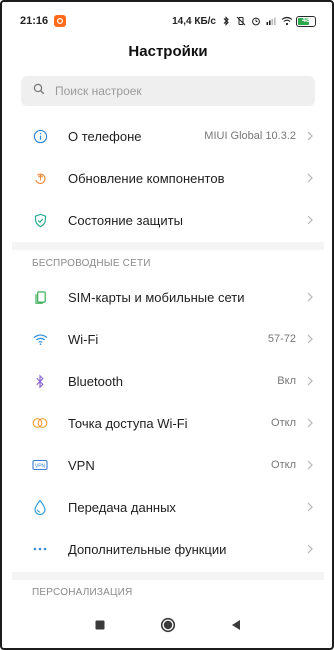 The height and width of the screenshot is (650, 334). I want to click on recents-icon, so click(100, 625).